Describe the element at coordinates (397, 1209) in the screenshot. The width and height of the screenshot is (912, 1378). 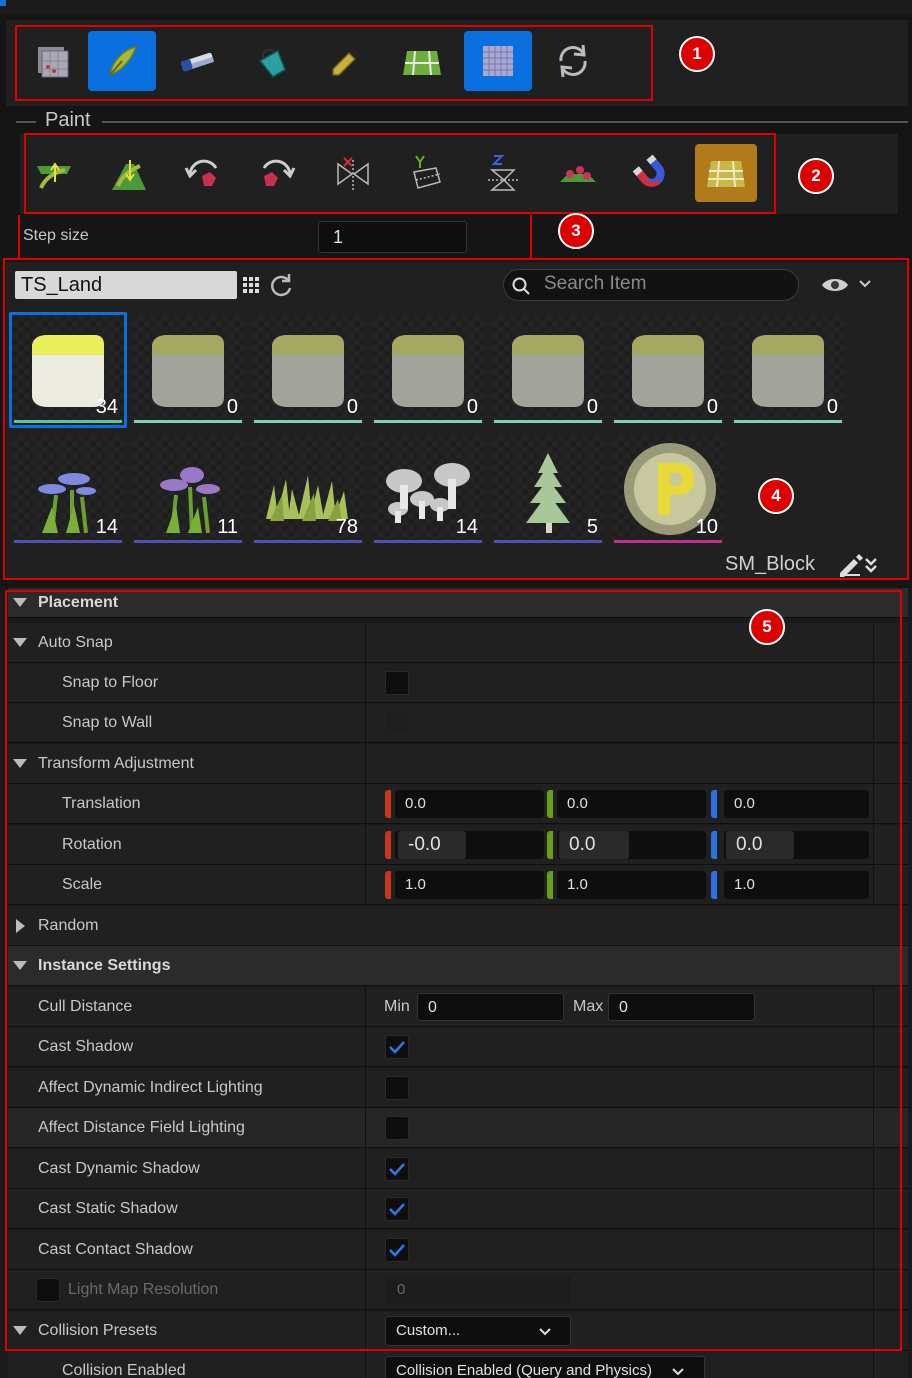
I see `cast-static-checkbox` at that location.